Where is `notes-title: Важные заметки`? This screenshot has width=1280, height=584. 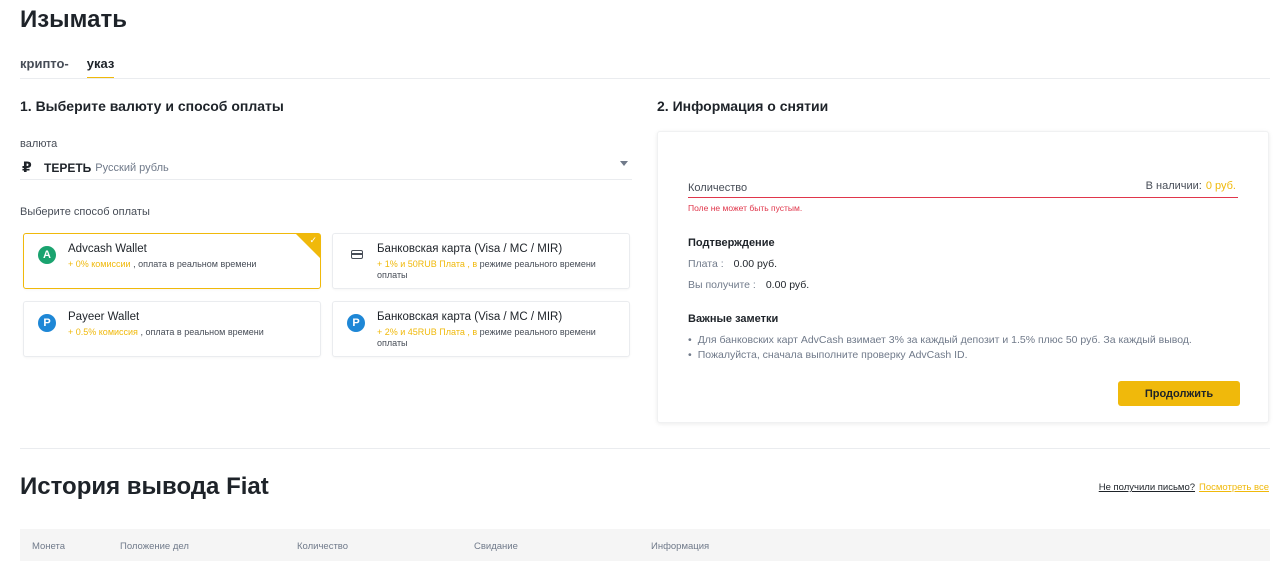 notes-title: Важные заметки is located at coordinates (733, 319).